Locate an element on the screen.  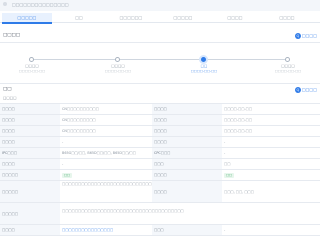
field-label: IPC□□□ is located at coordinates (30, 153).